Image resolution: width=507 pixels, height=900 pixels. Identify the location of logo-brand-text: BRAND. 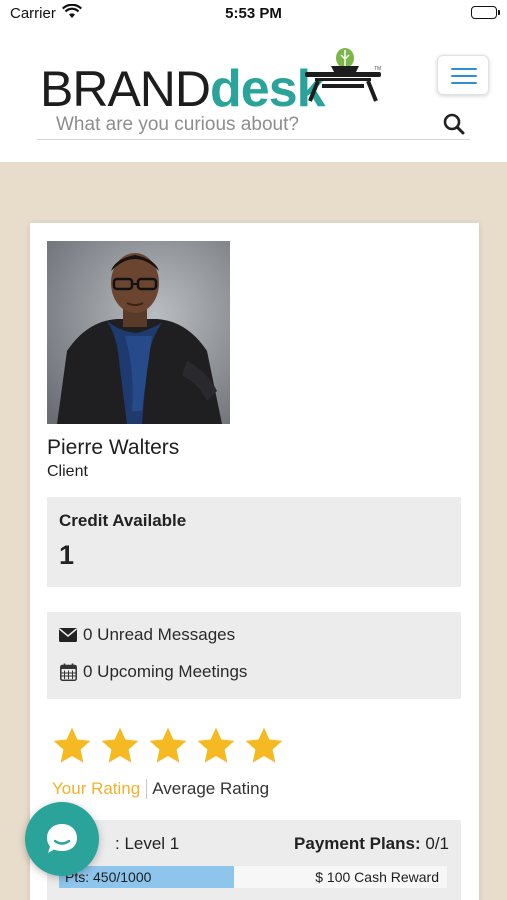
(125, 89).